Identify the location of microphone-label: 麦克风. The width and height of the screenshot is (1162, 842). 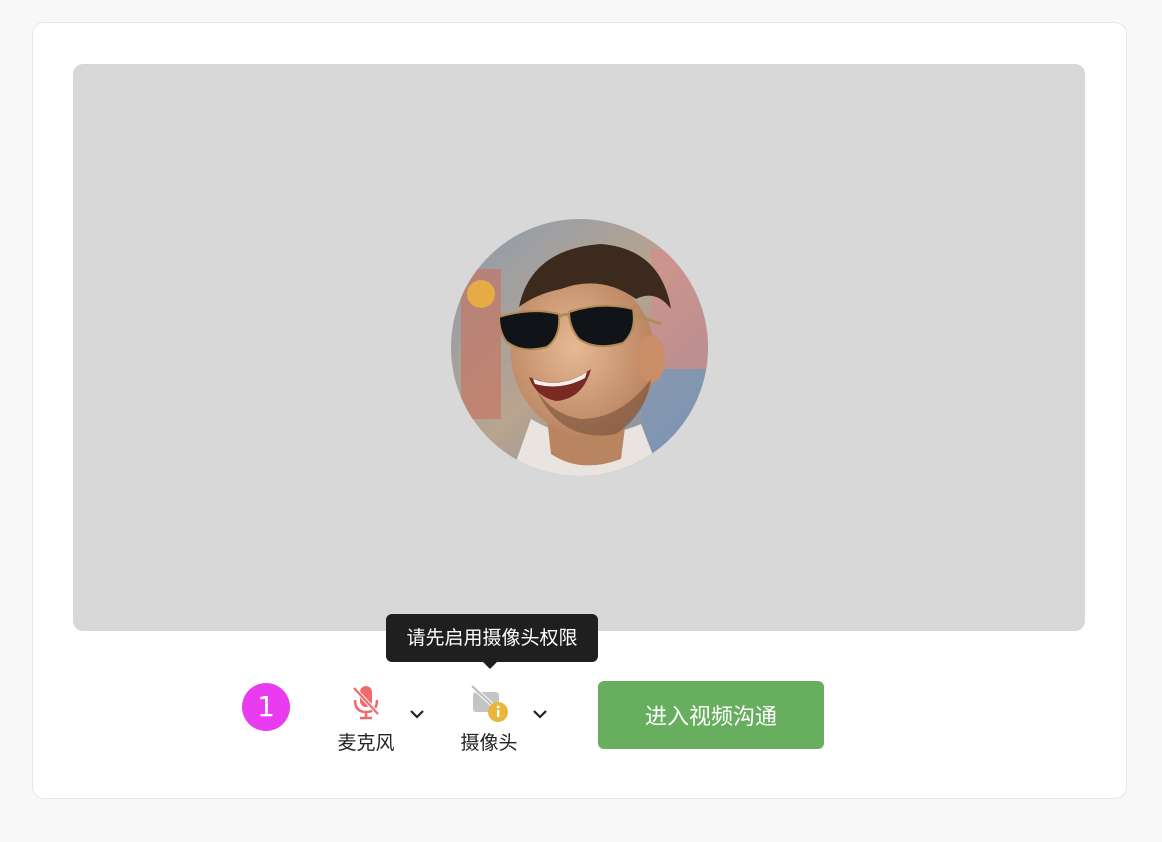
(366, 743).